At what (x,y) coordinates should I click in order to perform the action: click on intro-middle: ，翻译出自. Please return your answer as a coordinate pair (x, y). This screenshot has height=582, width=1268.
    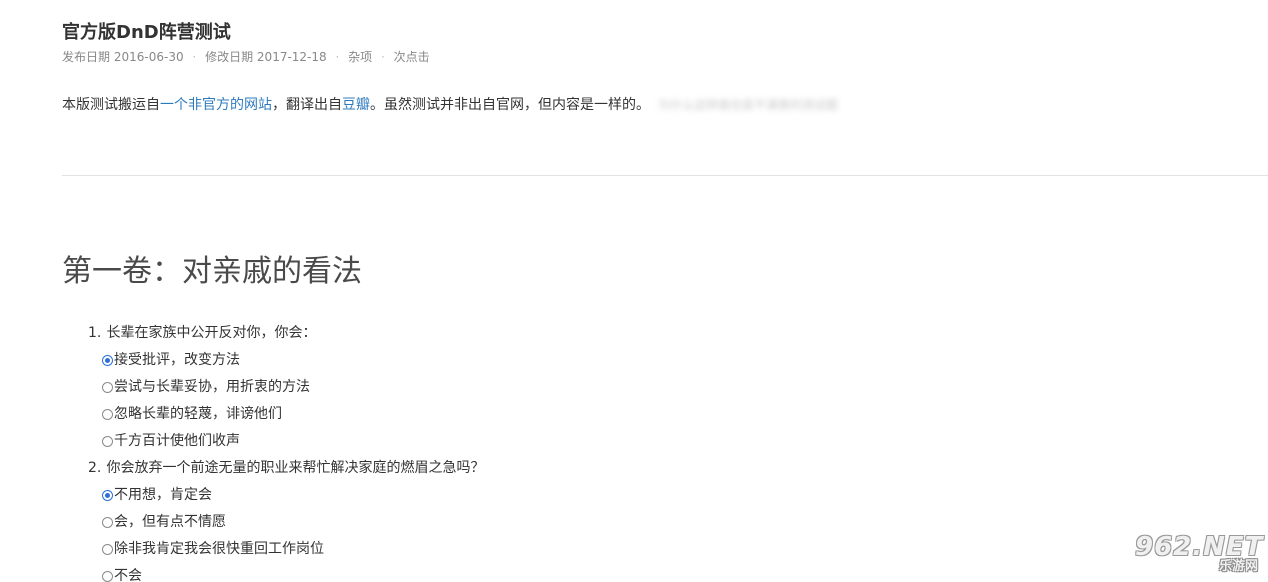
    Looking at the image, I should click on (307, 105).